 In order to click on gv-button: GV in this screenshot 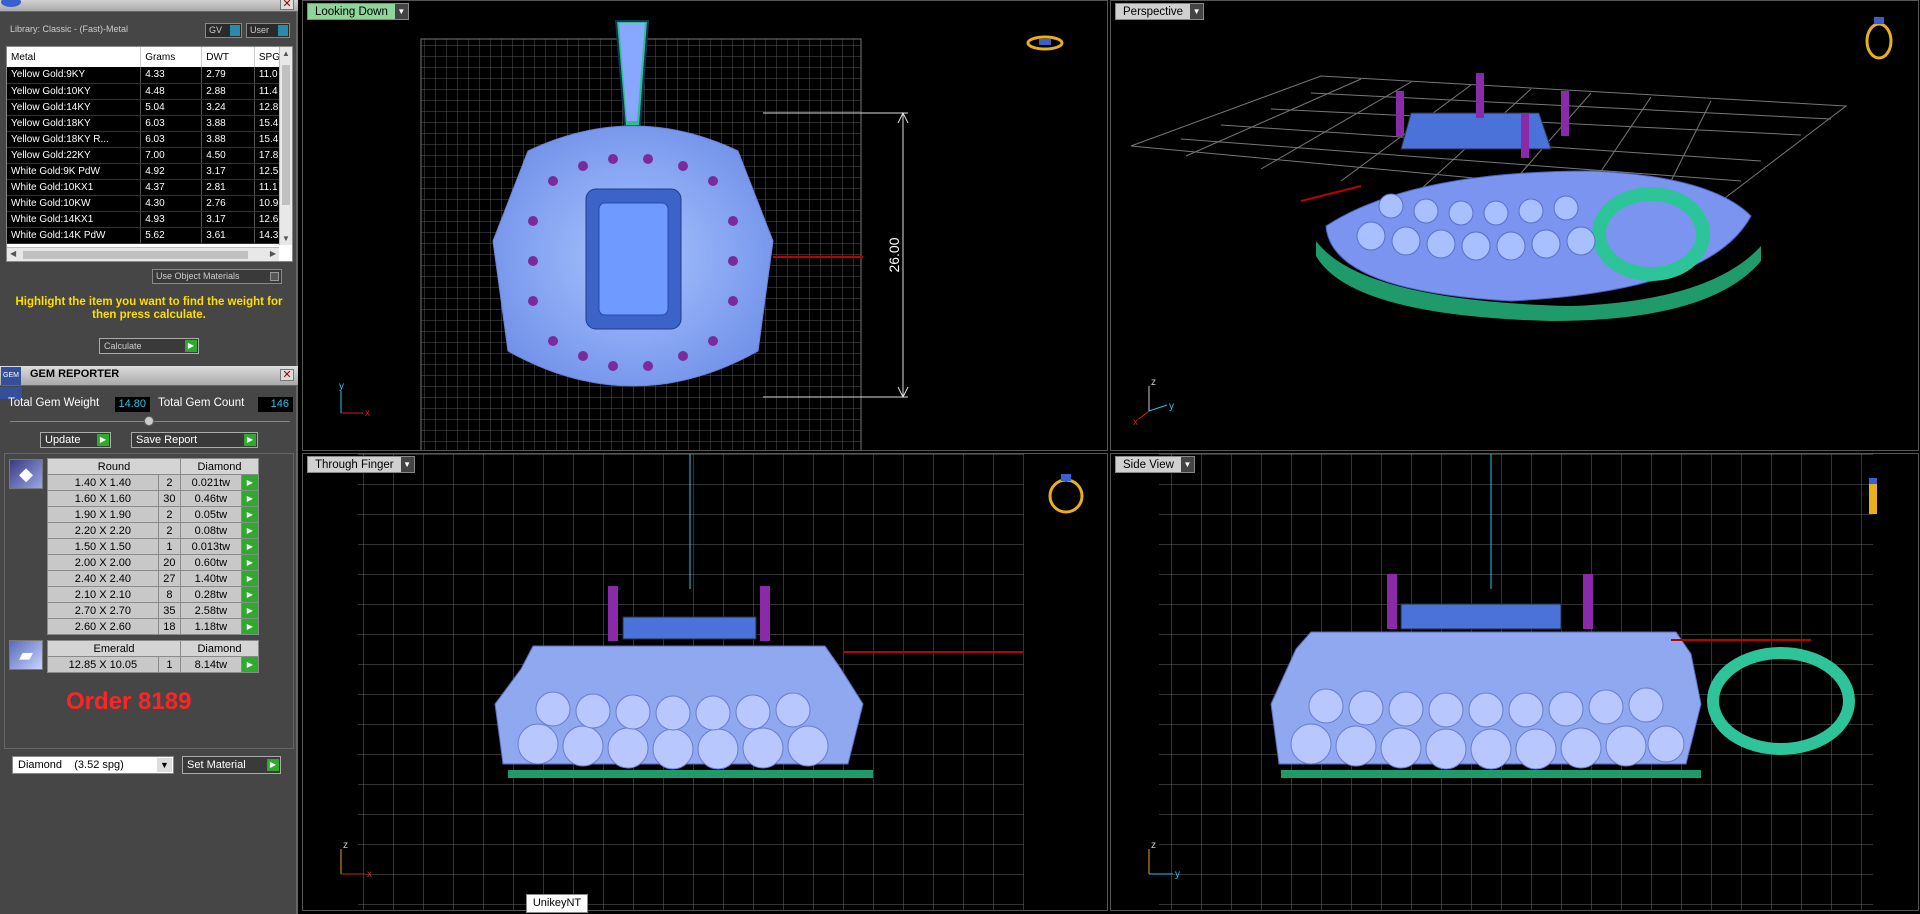, I will do `click(223, 30)`.